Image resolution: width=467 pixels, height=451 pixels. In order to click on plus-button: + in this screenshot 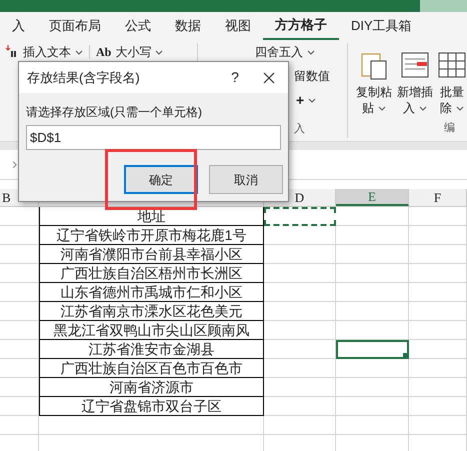, I will do `click(321, 100)`.